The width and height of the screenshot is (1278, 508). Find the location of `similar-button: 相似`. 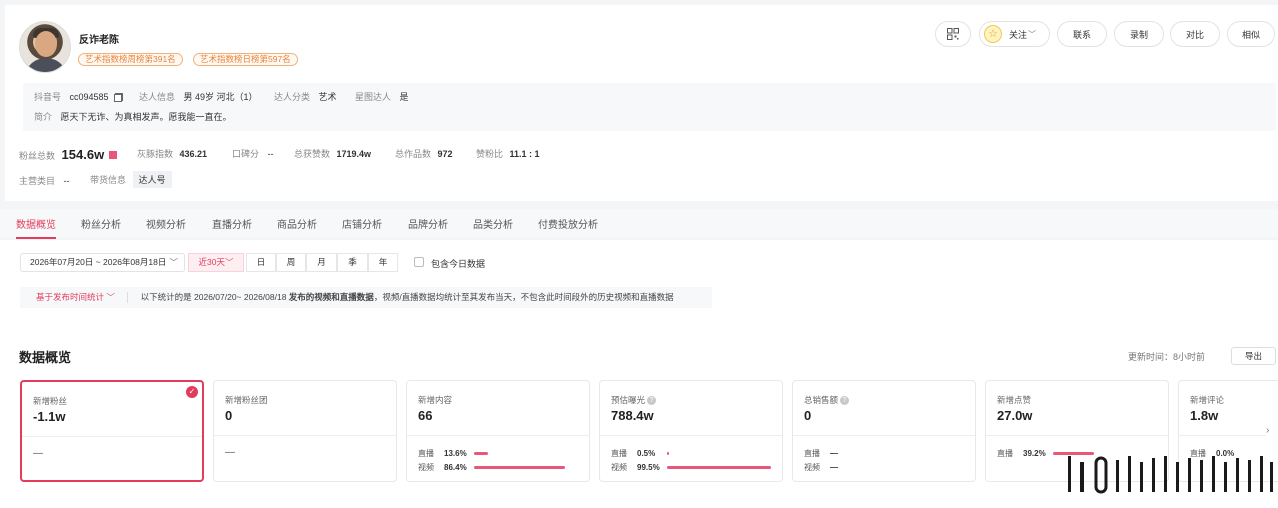

similar-button: 相似 is located at coordinates (1251, 34).